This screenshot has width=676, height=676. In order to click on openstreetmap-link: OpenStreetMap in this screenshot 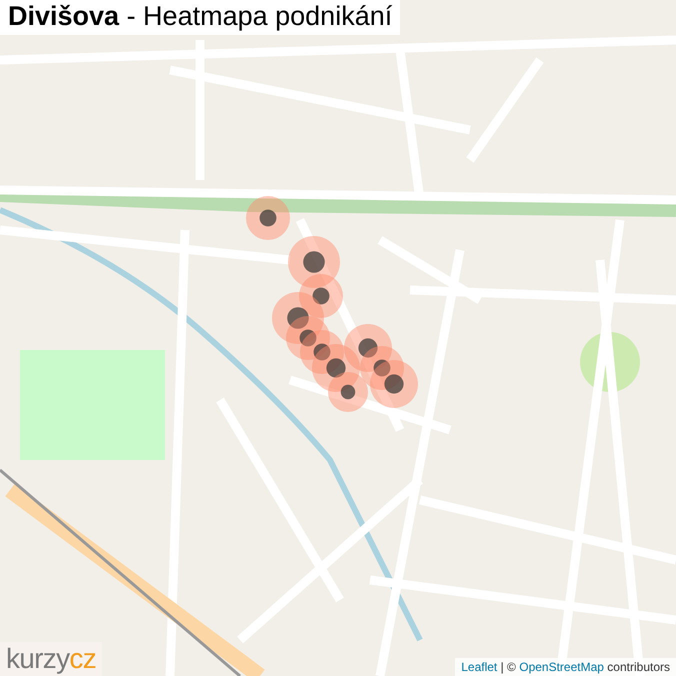, I will do `click(561, 667)`.